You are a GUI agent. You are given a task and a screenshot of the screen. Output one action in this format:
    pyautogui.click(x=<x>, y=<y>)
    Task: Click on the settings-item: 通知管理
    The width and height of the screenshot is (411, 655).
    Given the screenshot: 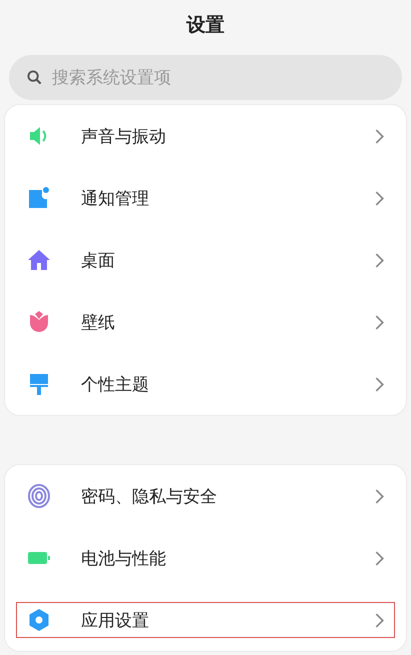 What is the action you would take?
    pyautogui.click(x=205, y=198)
    